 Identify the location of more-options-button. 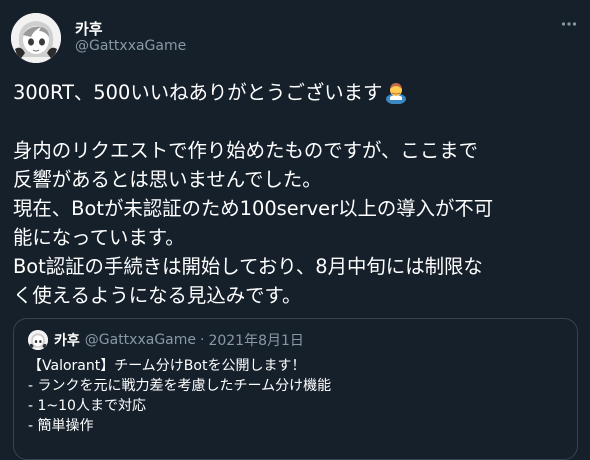
(569, 24).